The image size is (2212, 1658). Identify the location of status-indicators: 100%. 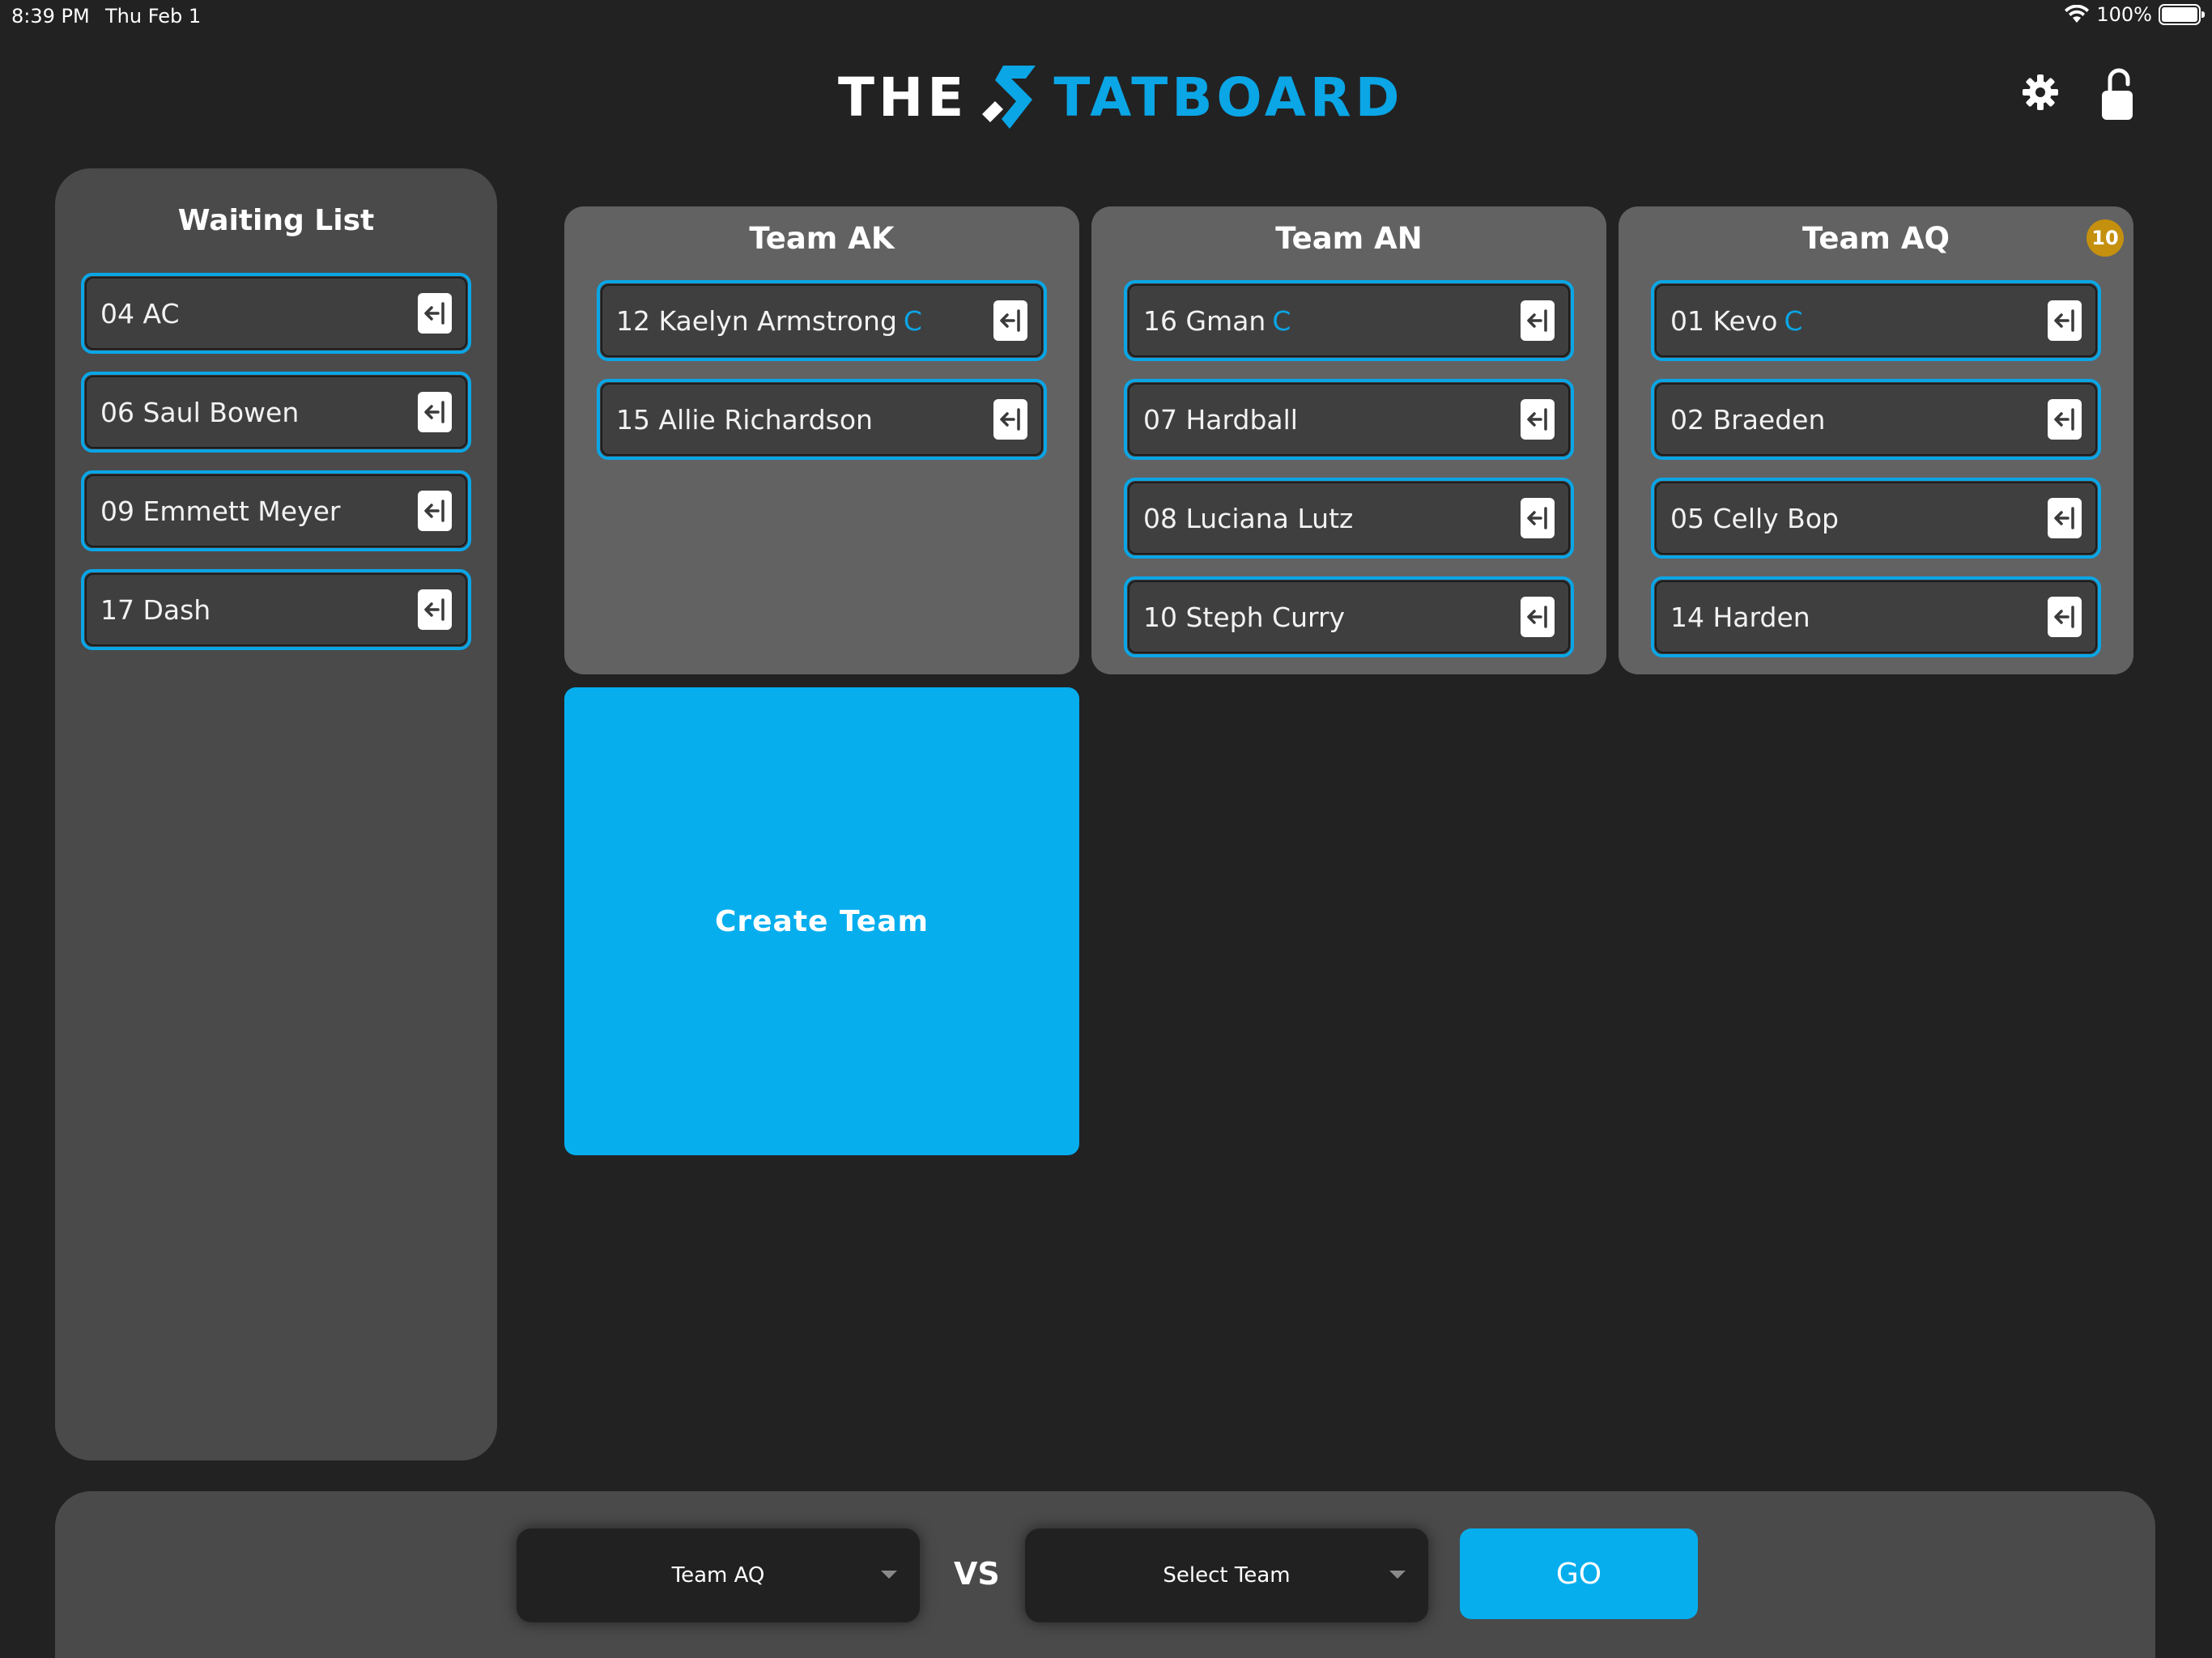
(2134, 14).